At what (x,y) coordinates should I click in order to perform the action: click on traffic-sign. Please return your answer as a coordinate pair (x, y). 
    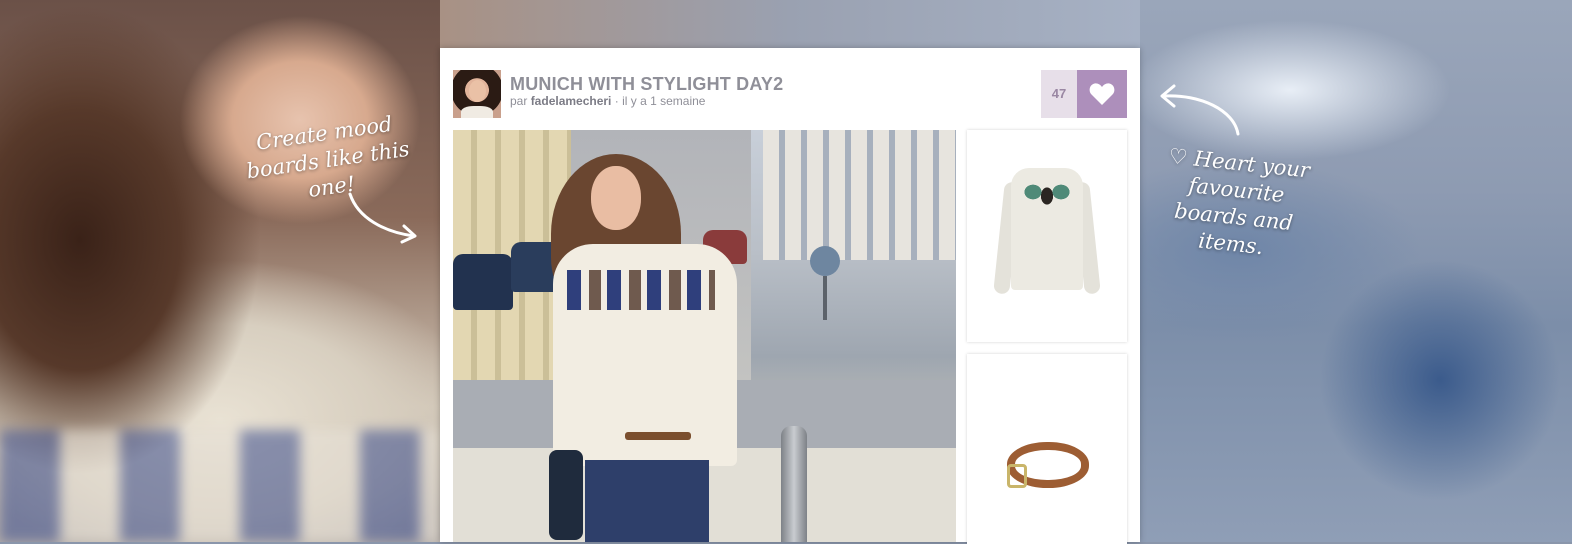
    Looking at the image, I should click on (825, 261).